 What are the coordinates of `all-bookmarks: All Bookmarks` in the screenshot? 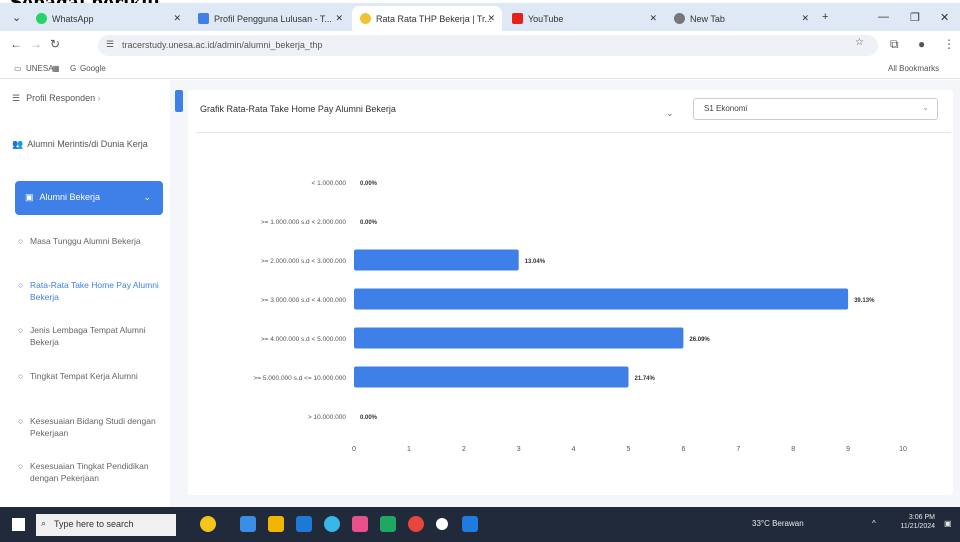 It's located at (913, 68).